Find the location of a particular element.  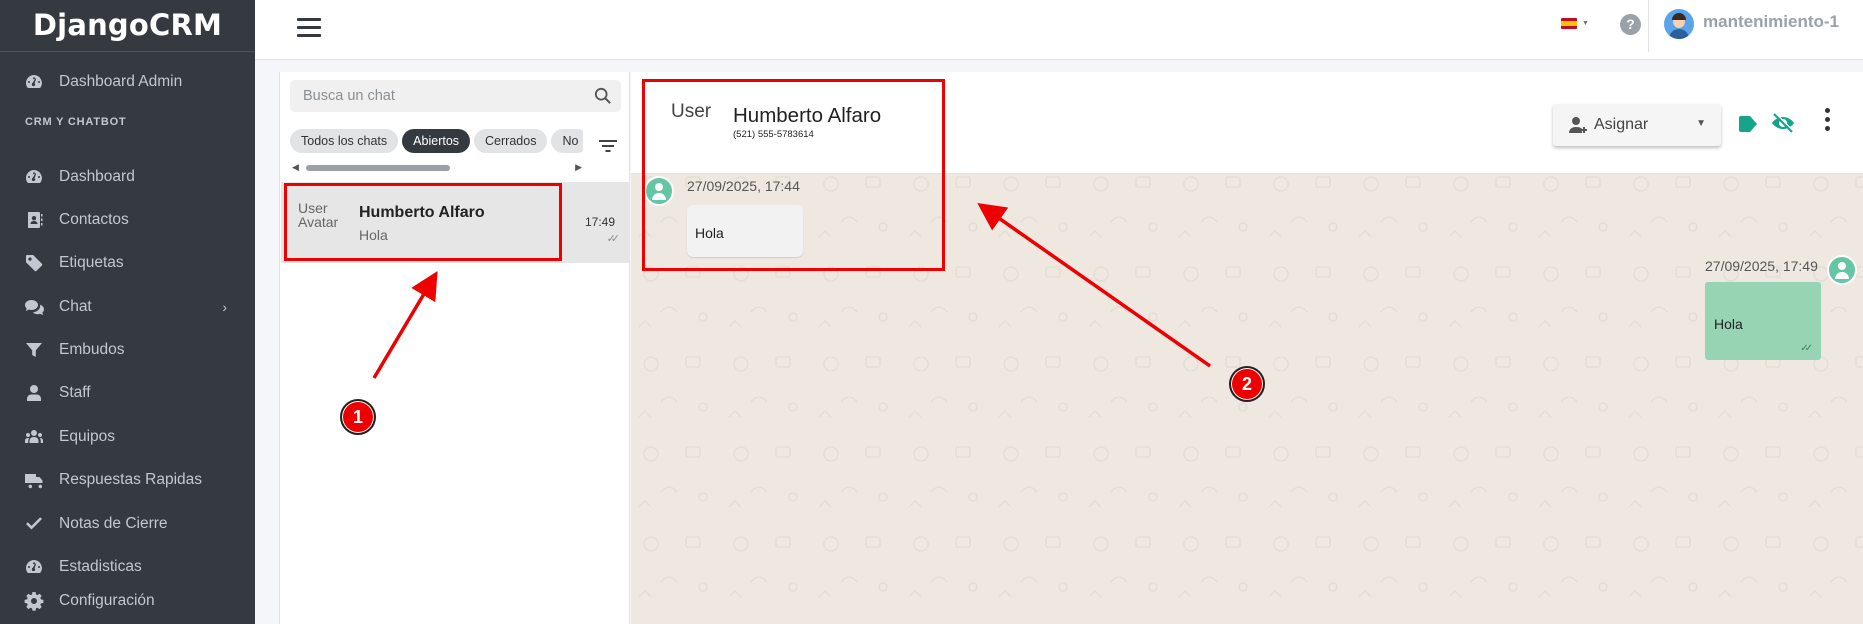

sidebar-item-label: Dashboard is located at coordinates (97, 176).